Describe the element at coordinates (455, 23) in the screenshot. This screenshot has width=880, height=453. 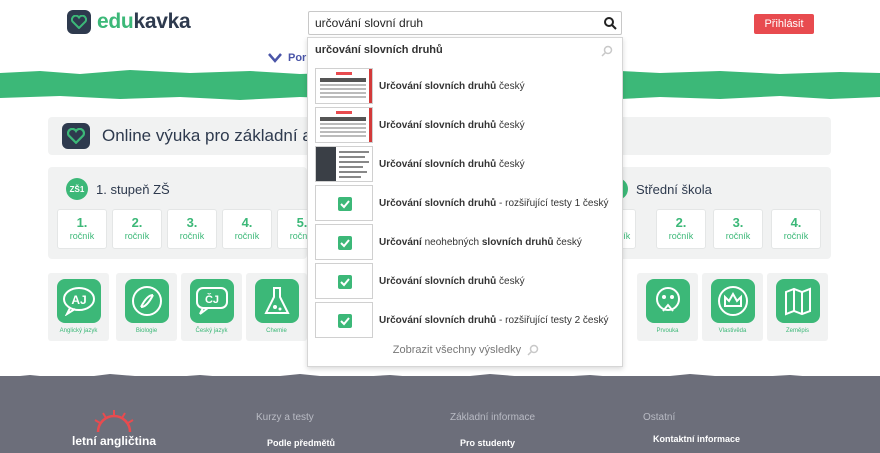
I see `search-input` at that location.